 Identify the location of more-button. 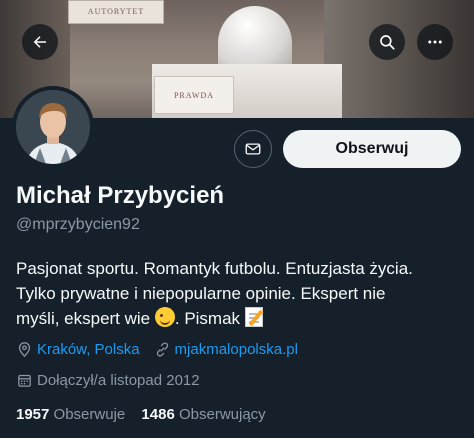
(435, 42).